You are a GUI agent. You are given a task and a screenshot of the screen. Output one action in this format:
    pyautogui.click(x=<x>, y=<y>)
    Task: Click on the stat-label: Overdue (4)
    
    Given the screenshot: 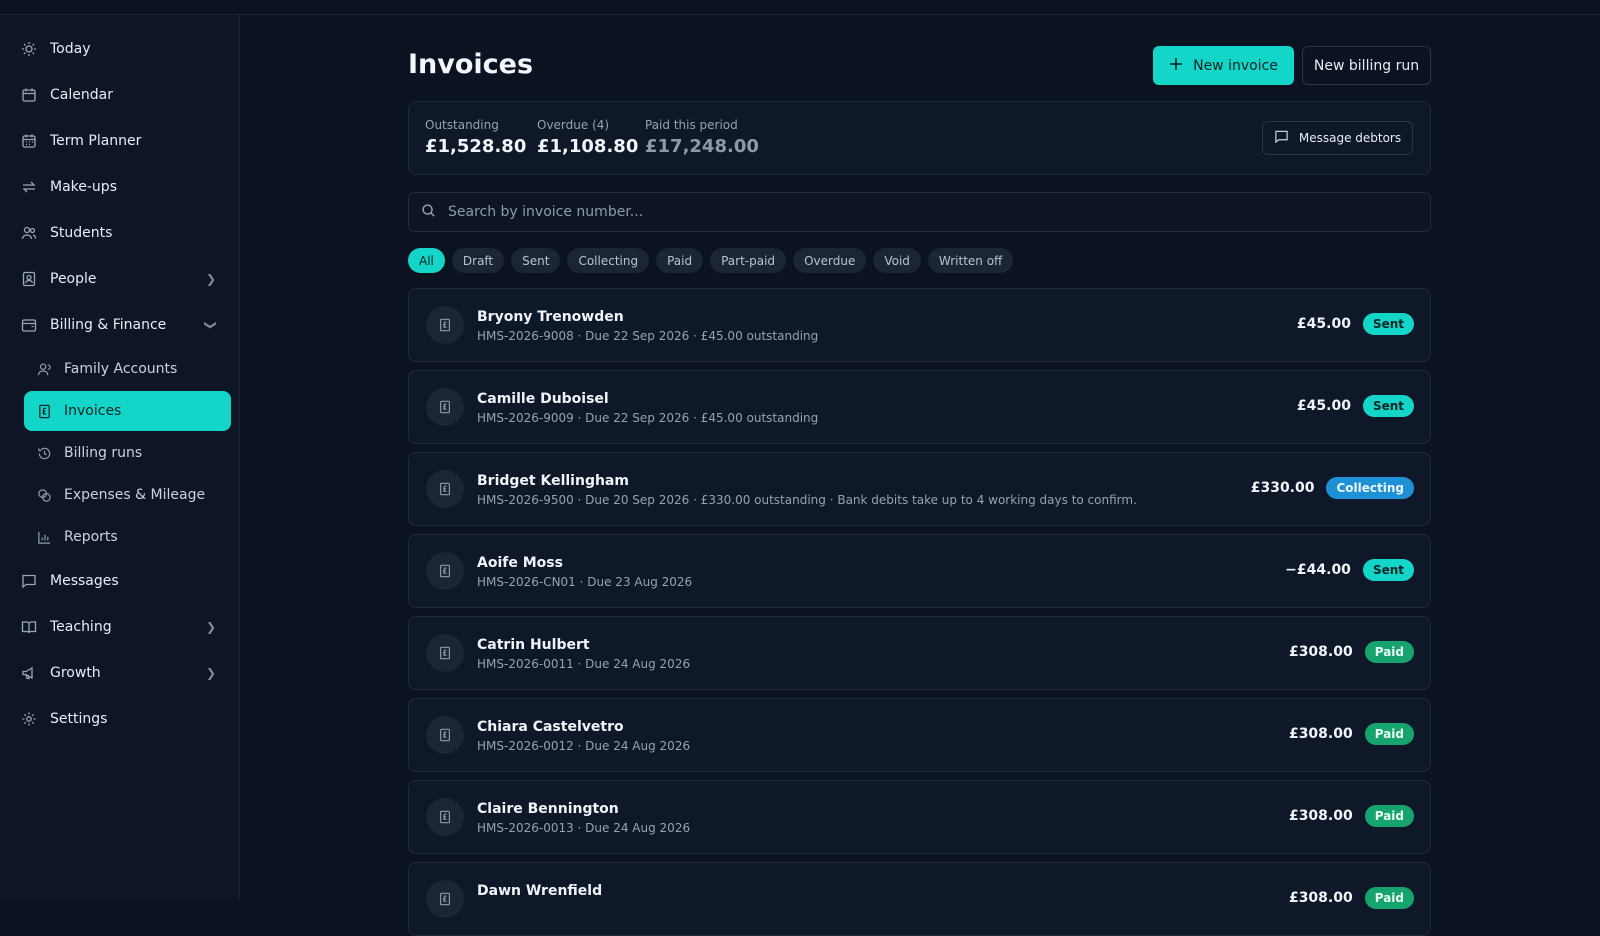 What is the action you would take?
    pyautogui.click(x=573, y=125)
    